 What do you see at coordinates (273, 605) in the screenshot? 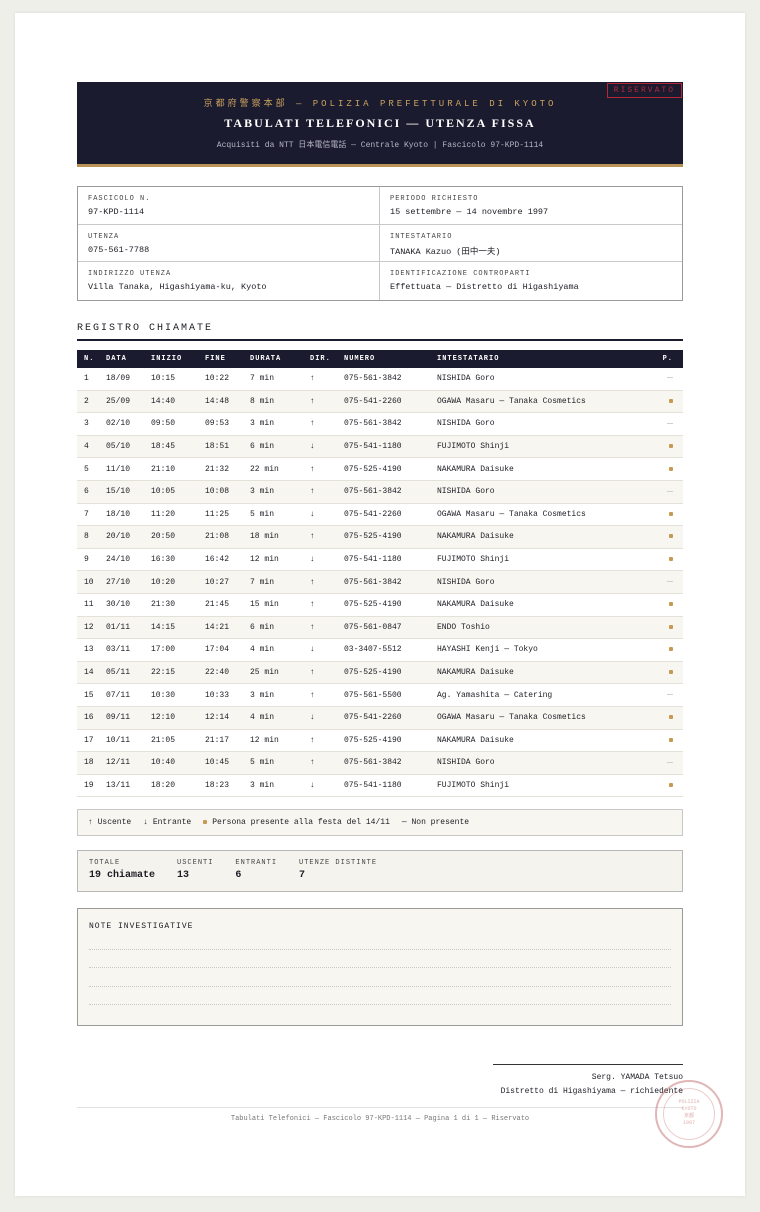
I see `cell-durata: 15 min` at bounding box center [273, 605].